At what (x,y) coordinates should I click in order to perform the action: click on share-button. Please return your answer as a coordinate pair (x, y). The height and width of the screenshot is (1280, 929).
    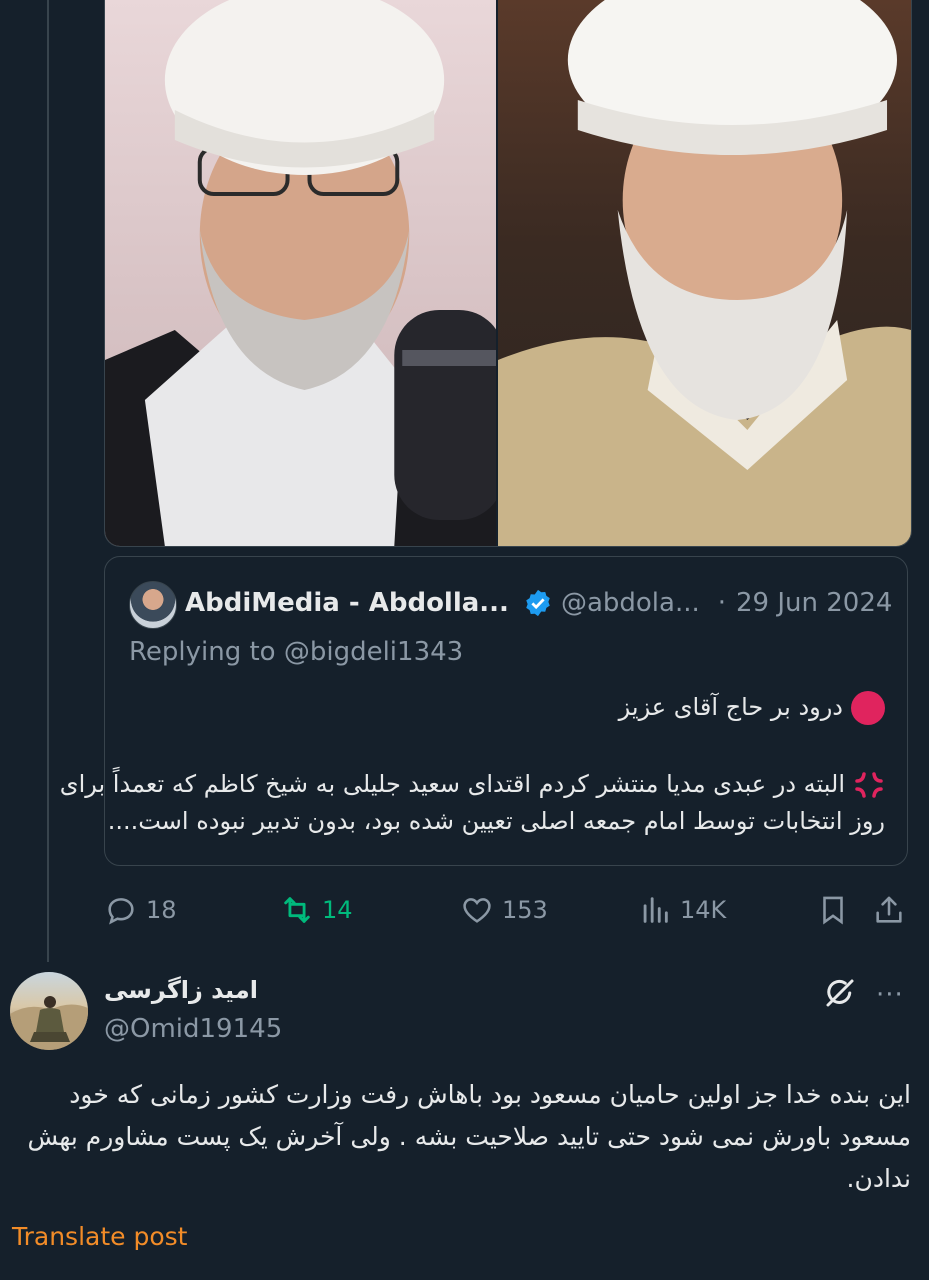
    Looking at the image, I should click on (893, 910).